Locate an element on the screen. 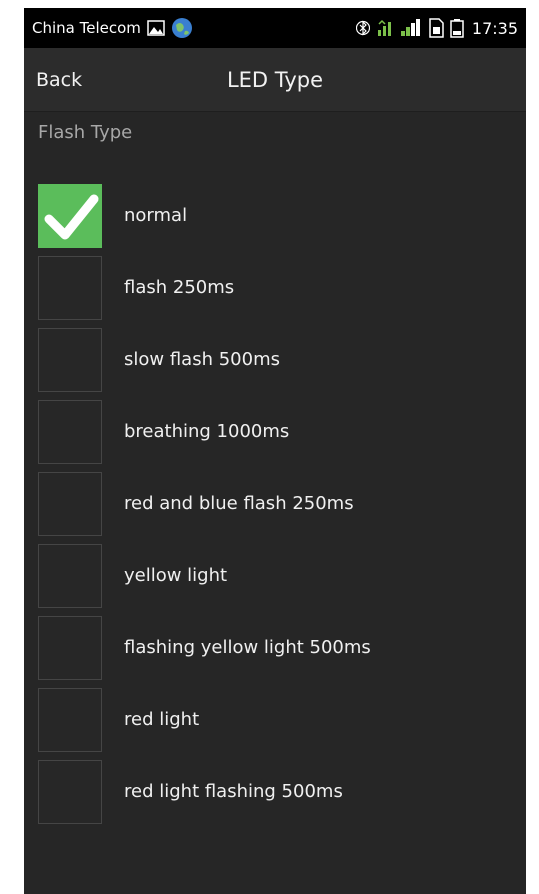 The width and height of the screenshot is (539, 894). battery-icon is located at coordinates (457, 28).